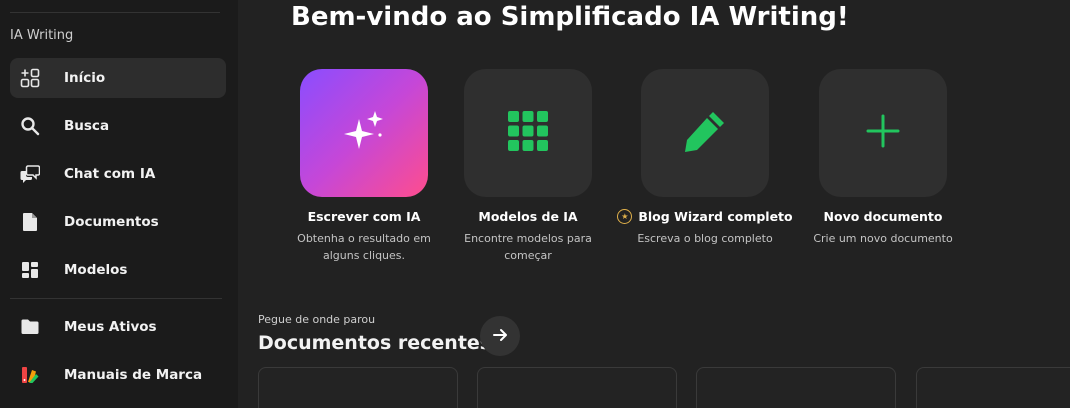 The width and height of the screenshot is (1070, 408). I want to click on page-title: Bem-vindo ao Simplificado IA Writing!, so click(570, 17).